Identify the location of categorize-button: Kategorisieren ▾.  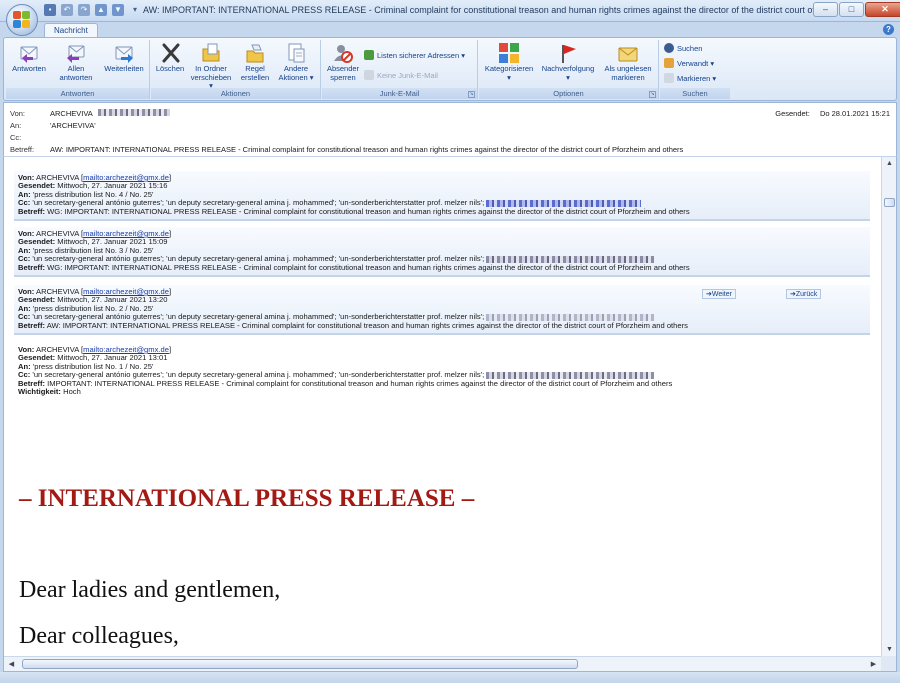
(509, 62).